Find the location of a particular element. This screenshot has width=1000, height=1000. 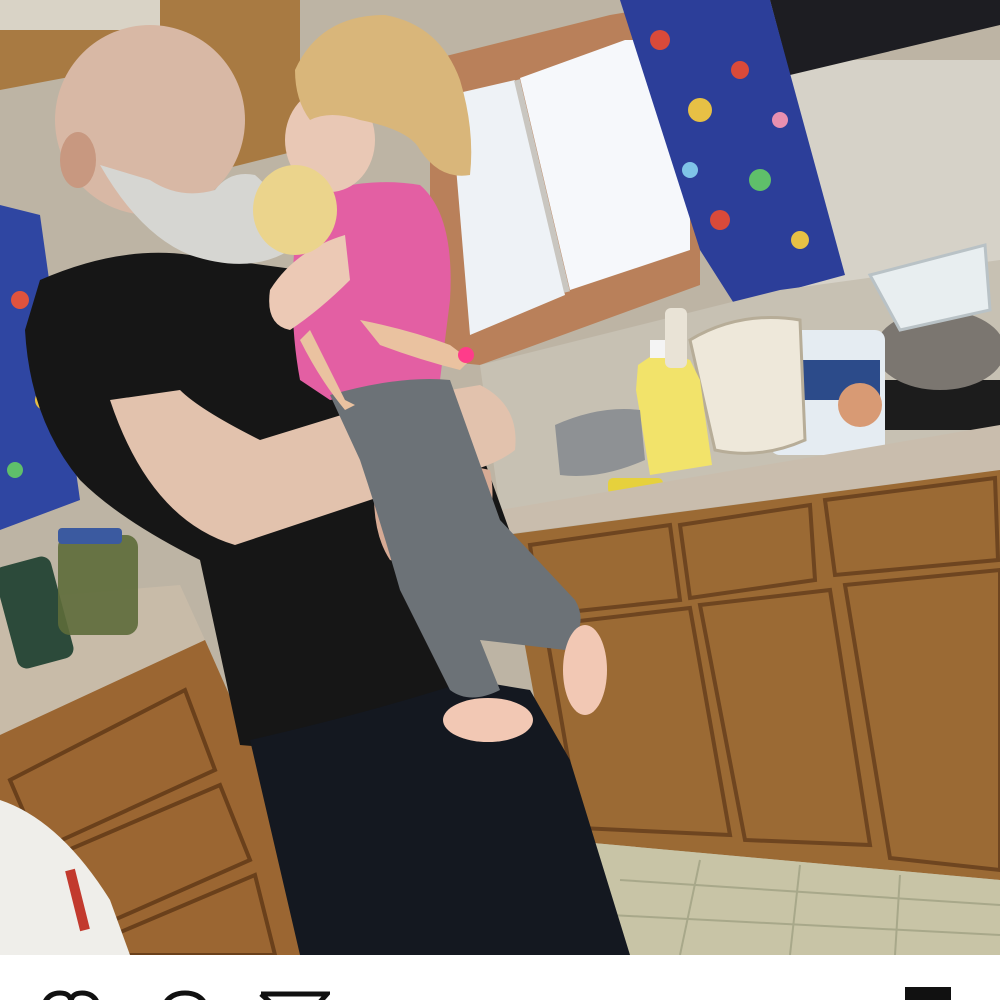

jar-lid is located at coordinates (90, 536).